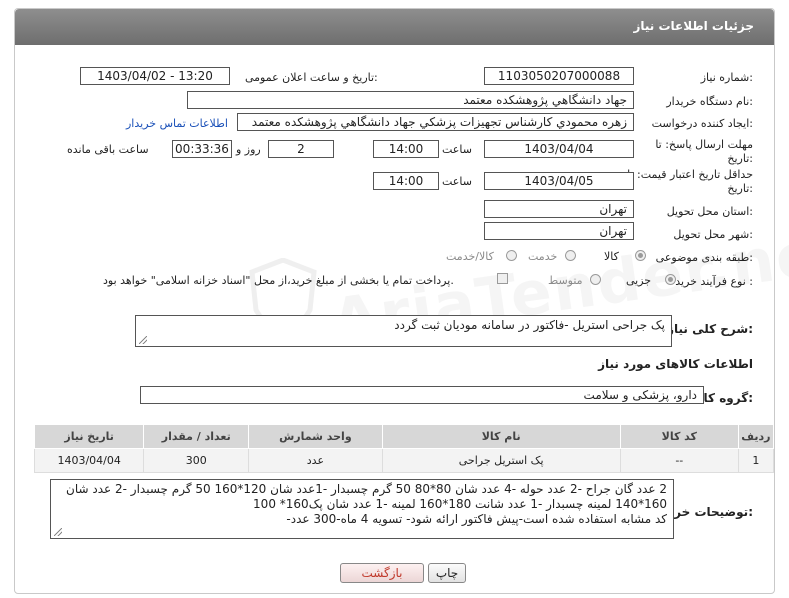 The width and height of the screenshot is (789, 598). Describe the element at coordinates (690, 174) in the screenshot. I see `price-validity-label: حداقل تاریخ اعتبار قیمت: تا` at that location.